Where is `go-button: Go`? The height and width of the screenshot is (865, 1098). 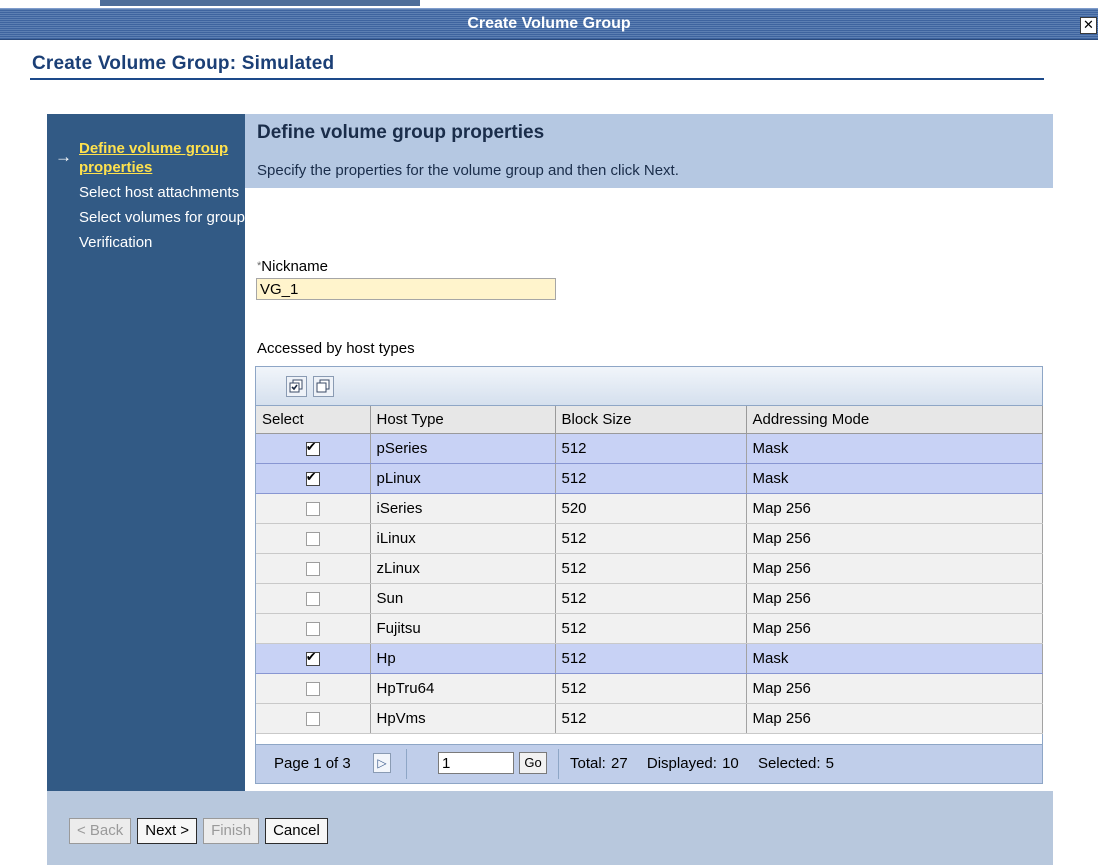 go-button: Go is located at coordinates (533, 763).